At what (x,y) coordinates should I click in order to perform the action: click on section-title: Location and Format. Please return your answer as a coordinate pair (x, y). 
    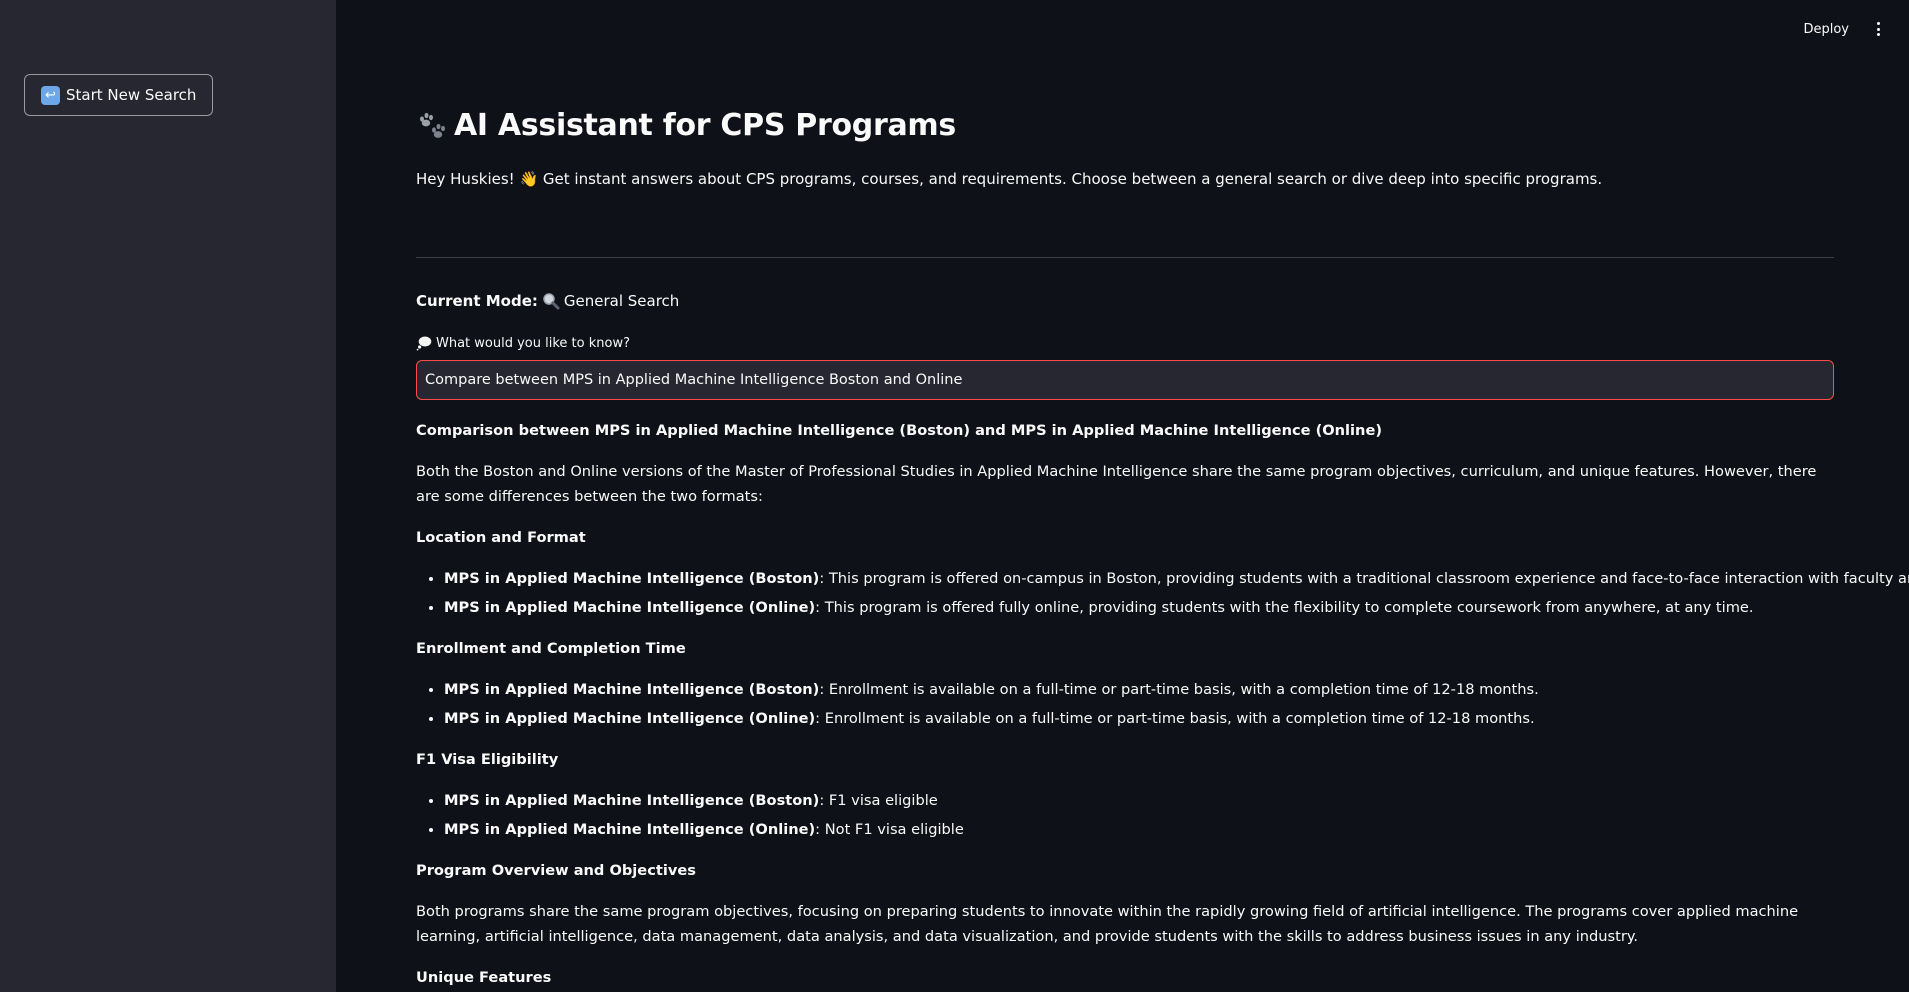
    Looking at the image, I should click on (501, 537).